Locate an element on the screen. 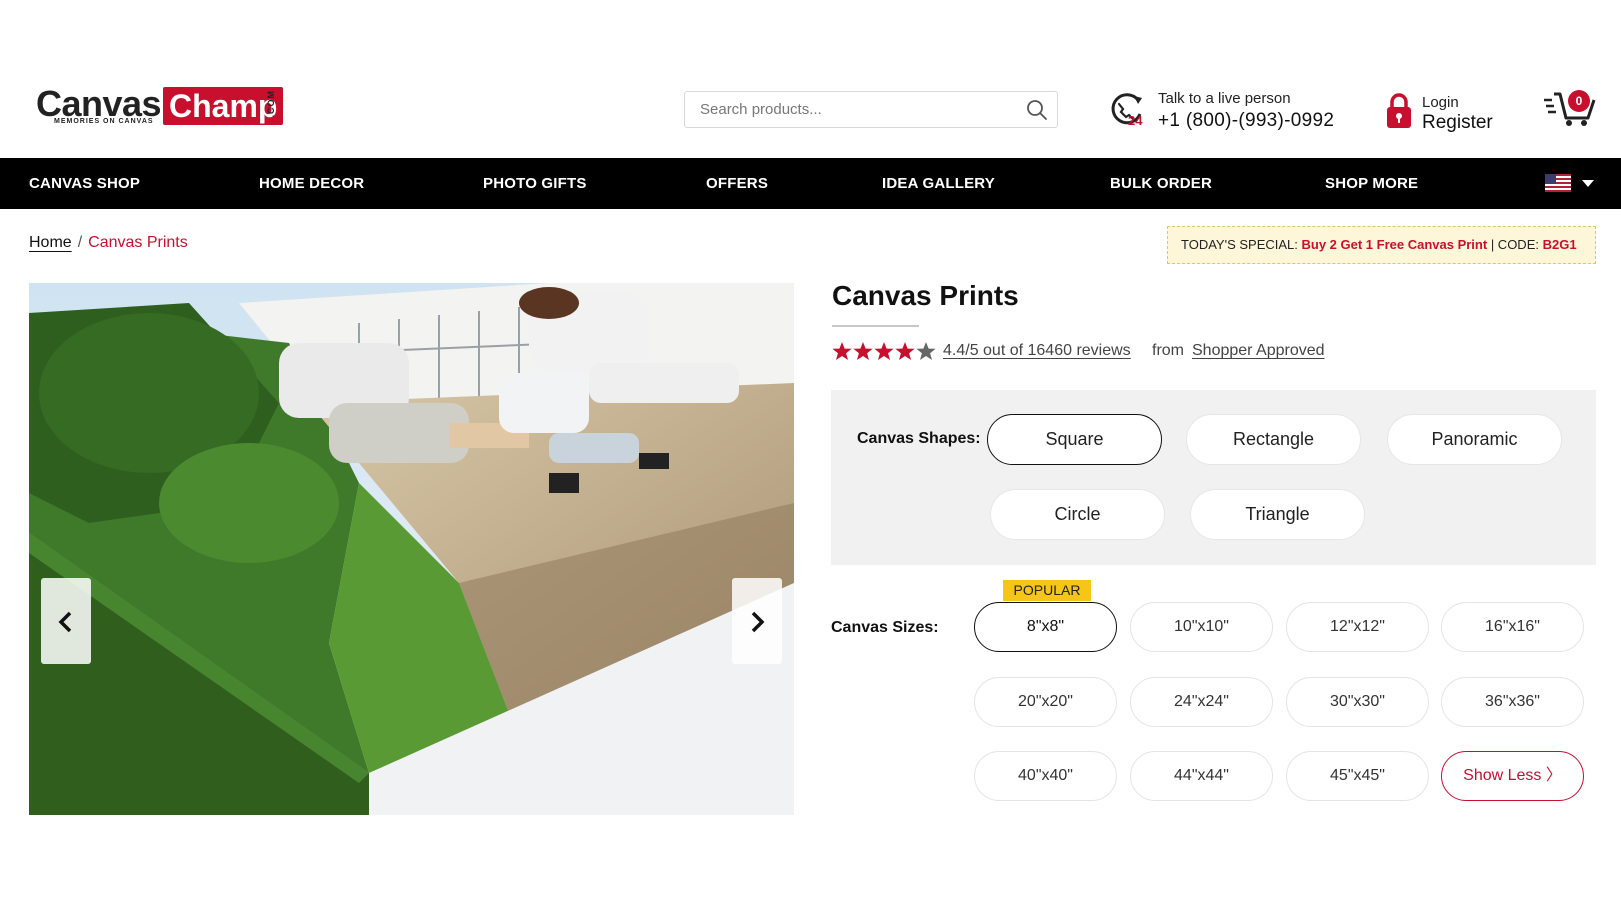 The image size is (1621, 912). size-45x45-option: 45"x45" is located at coordinates (1357, 776).